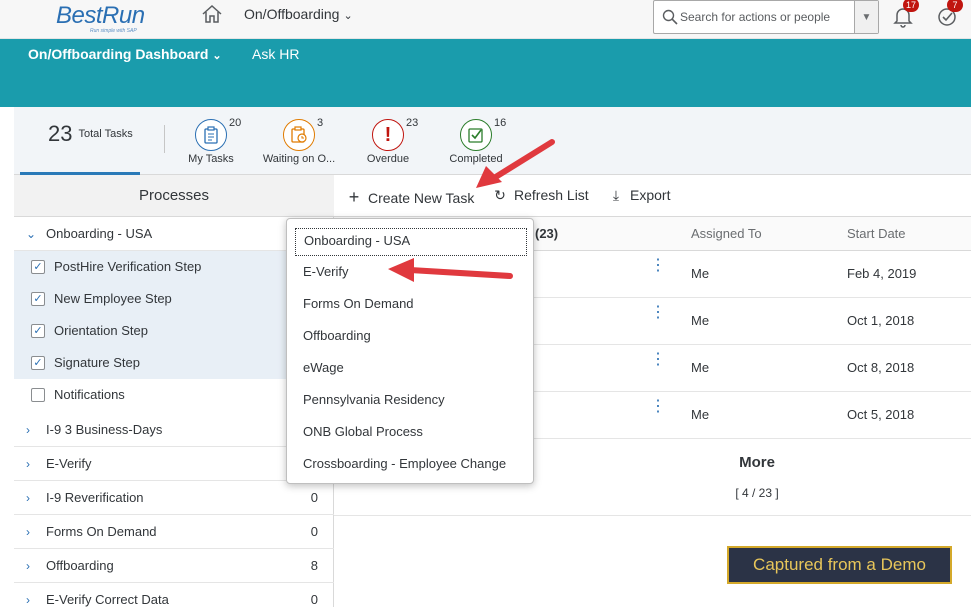  Describe the element at coordinates (412, 123) in the screenshot. I see `tile-count: 23` at that location.